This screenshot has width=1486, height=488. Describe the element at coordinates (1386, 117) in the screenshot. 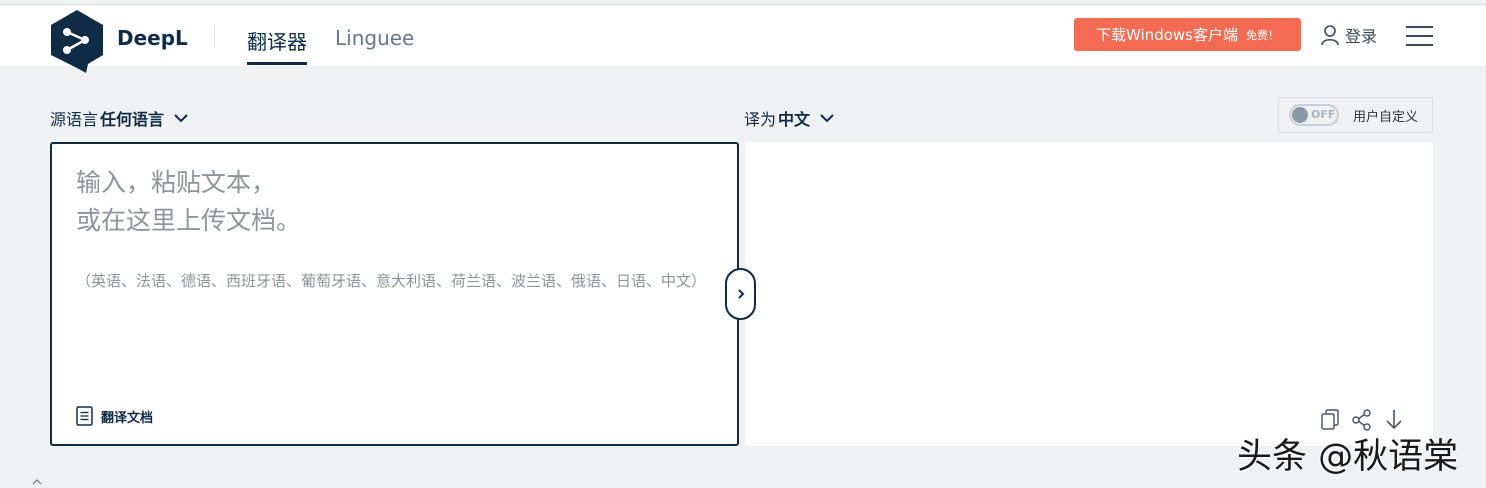

I see `customization-label: 用户自定义` at that location.